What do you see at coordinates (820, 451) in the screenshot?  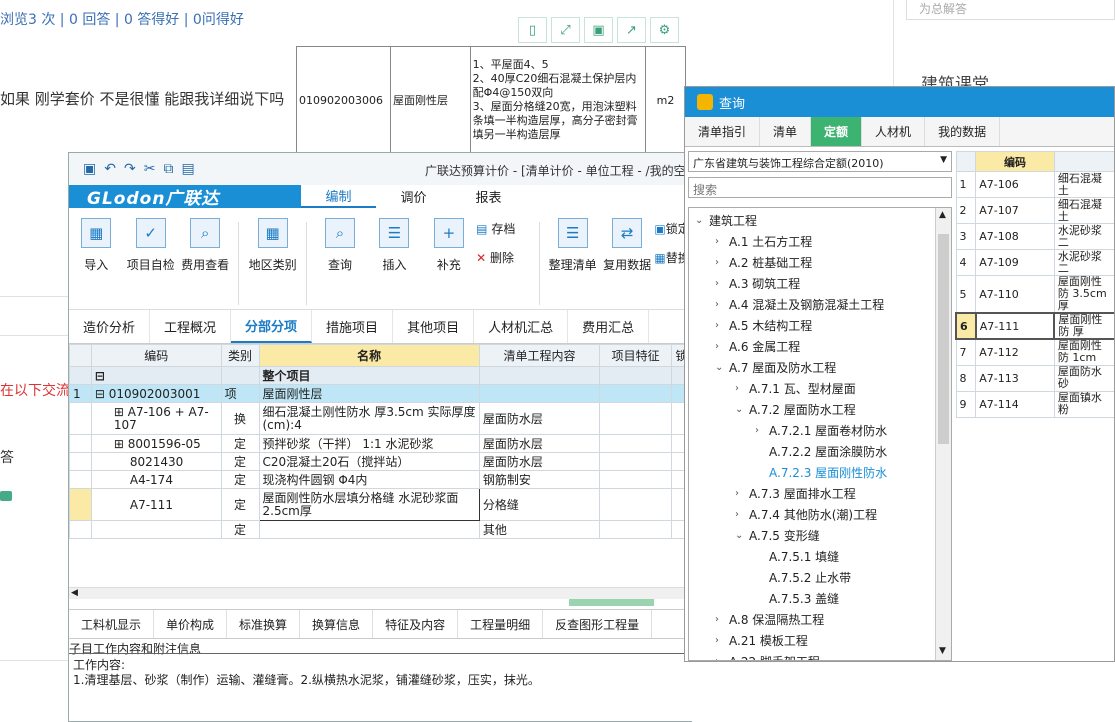 I see `tree-item: A.7.2.2 屋面涂膜防水` at bounding box center [820, 451].